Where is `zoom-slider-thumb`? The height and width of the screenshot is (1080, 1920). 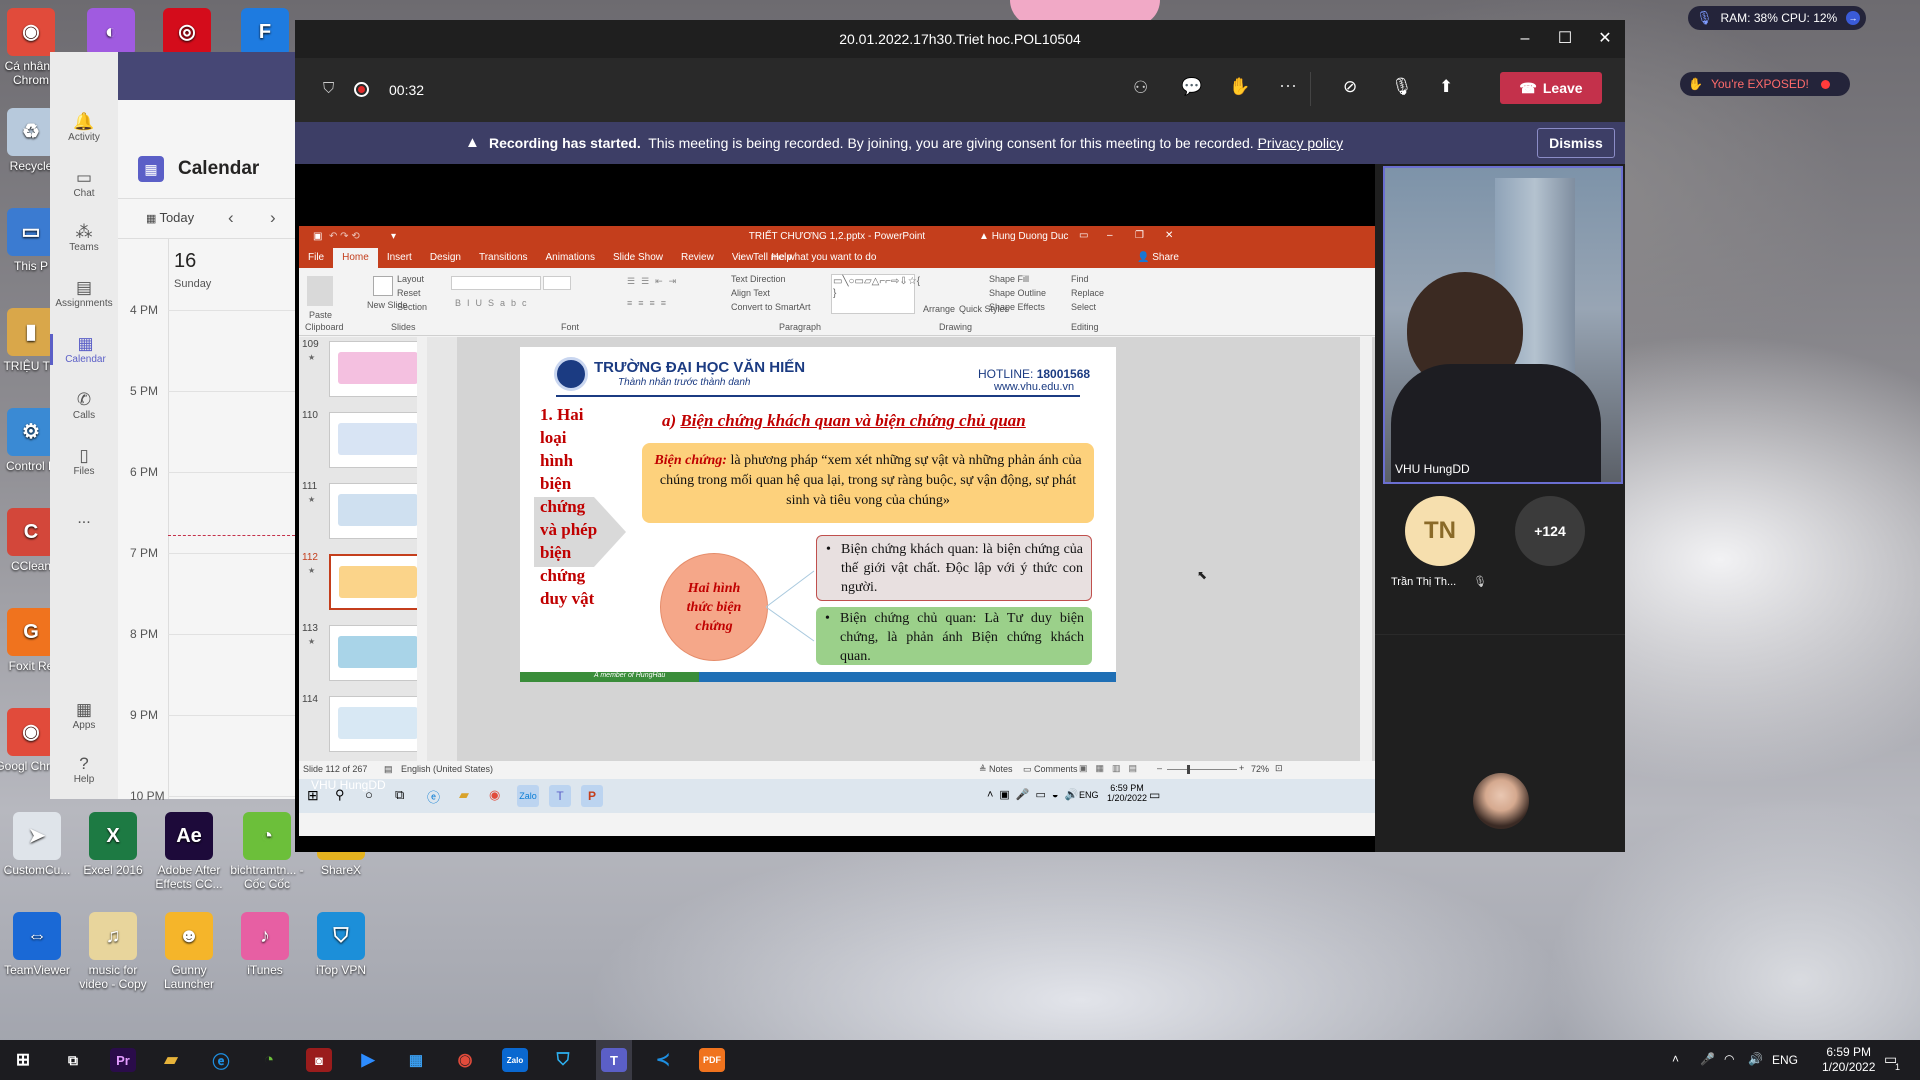 zoom-slider-thumb is located at coordinates (1188, 769).